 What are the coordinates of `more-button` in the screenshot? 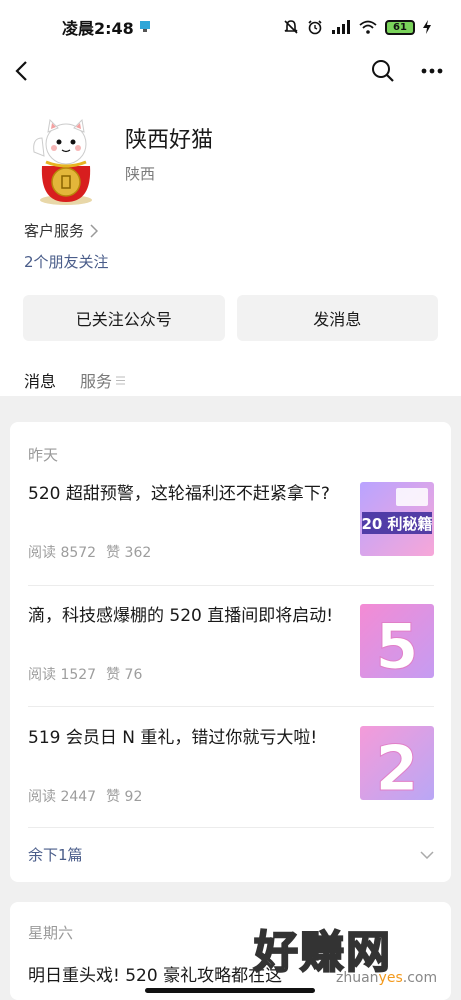 It's located at (432, 71).